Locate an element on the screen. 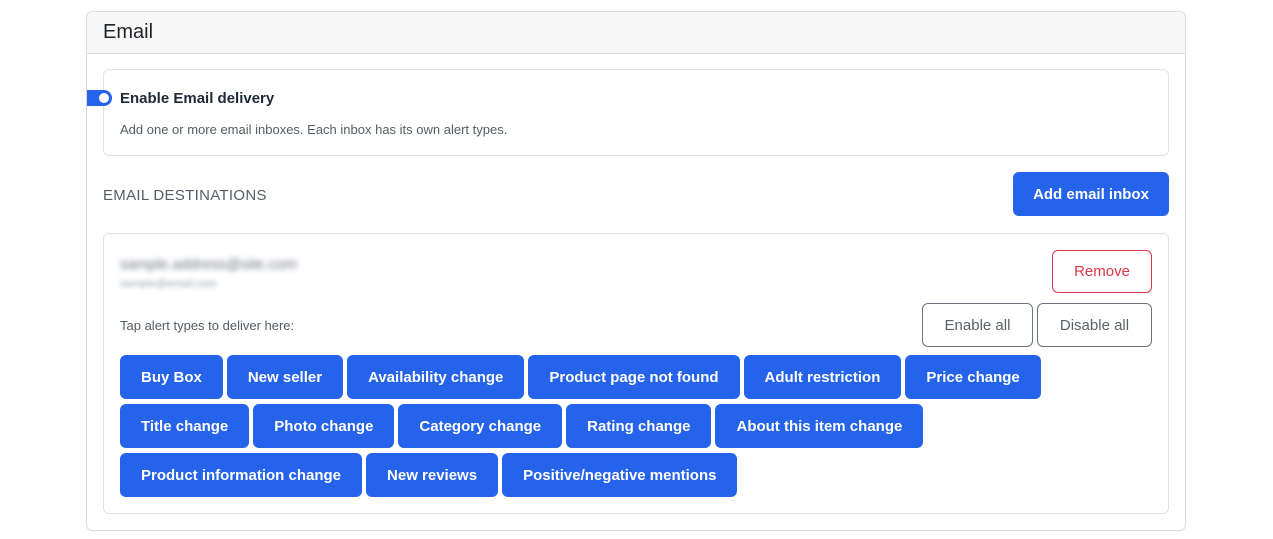 The width and height of the screenshot is (1273, 539). inbox-email-address: sample.address@site.com is located at coordinates (208, 264).